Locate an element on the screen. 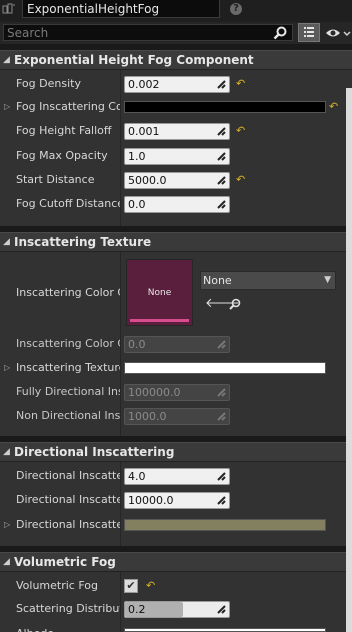 The height and width of the screenshot is (632, 352). actor-type-icon is located at coordinates (9, 9).